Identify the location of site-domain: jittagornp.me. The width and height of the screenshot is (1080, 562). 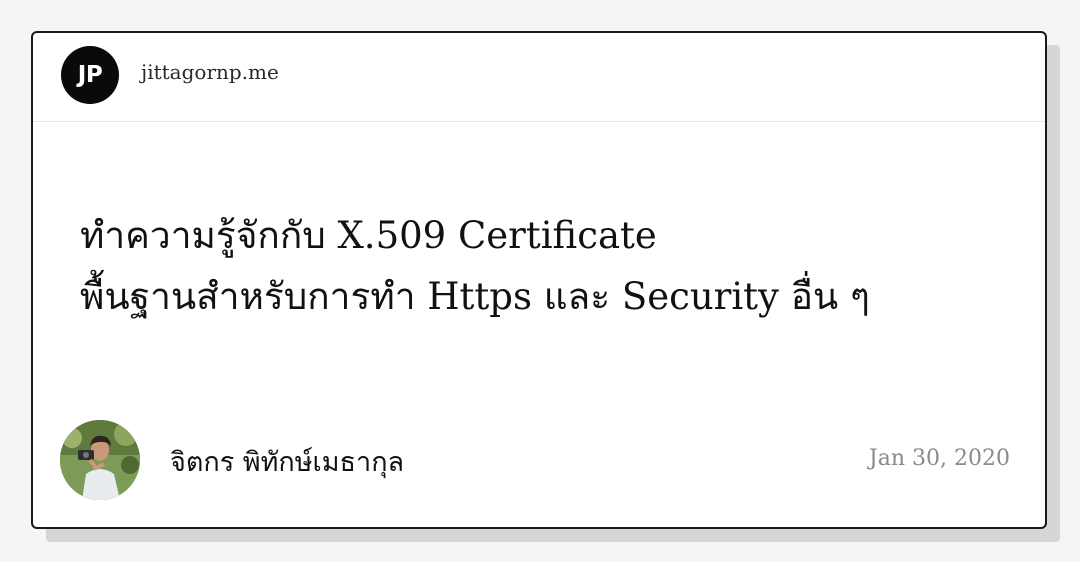
(210, 72).